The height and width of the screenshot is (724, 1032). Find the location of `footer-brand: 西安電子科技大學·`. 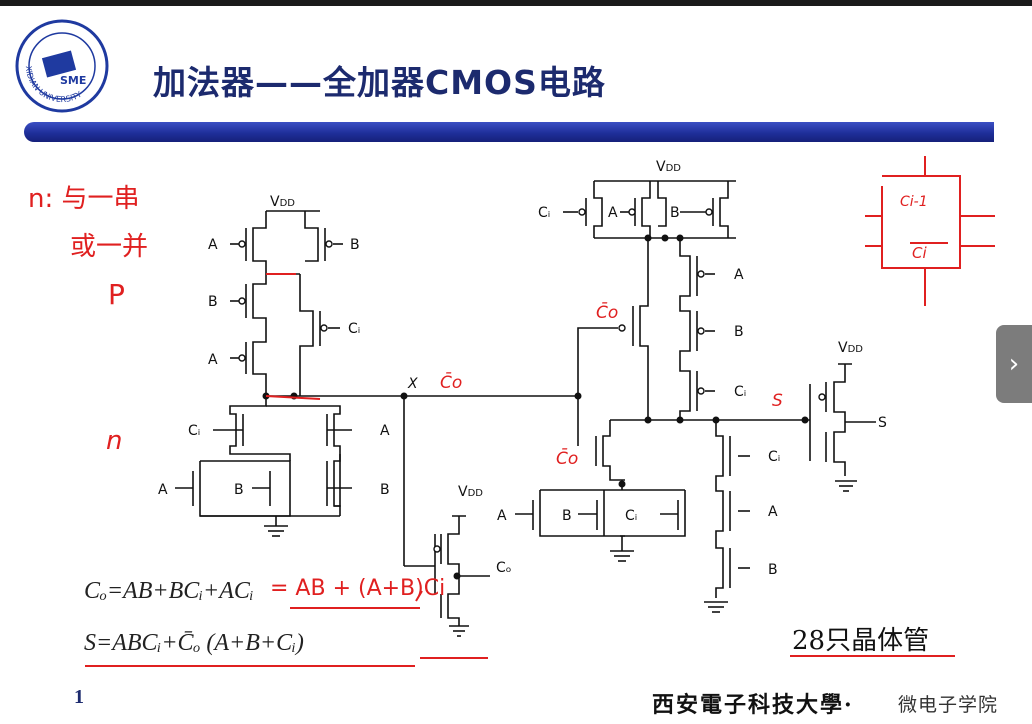

footer-brand: 西安電子科技大學· is located at coordinates (753, 703).